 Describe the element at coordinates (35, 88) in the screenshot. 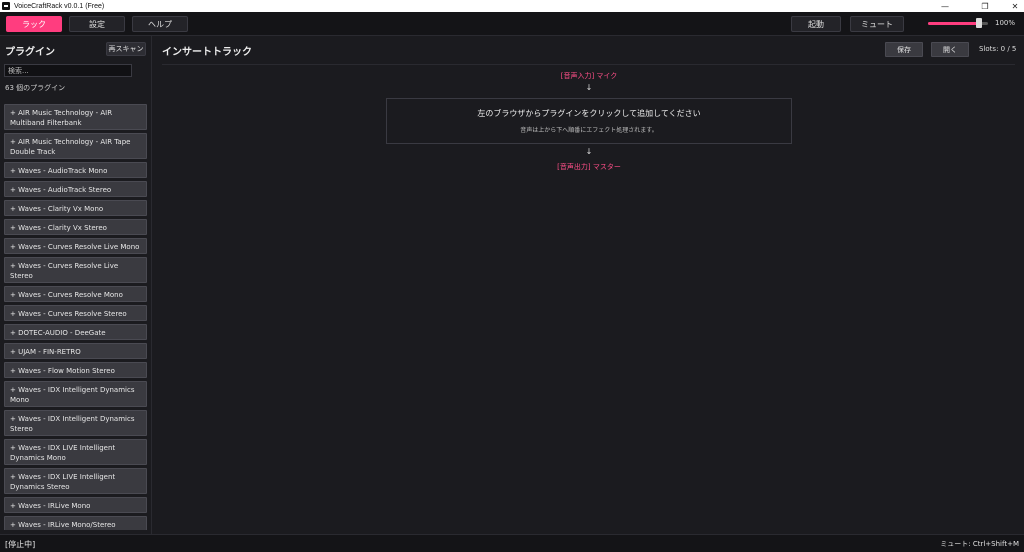

I see `plugin-count: 63 個のプラグイン` at that location.